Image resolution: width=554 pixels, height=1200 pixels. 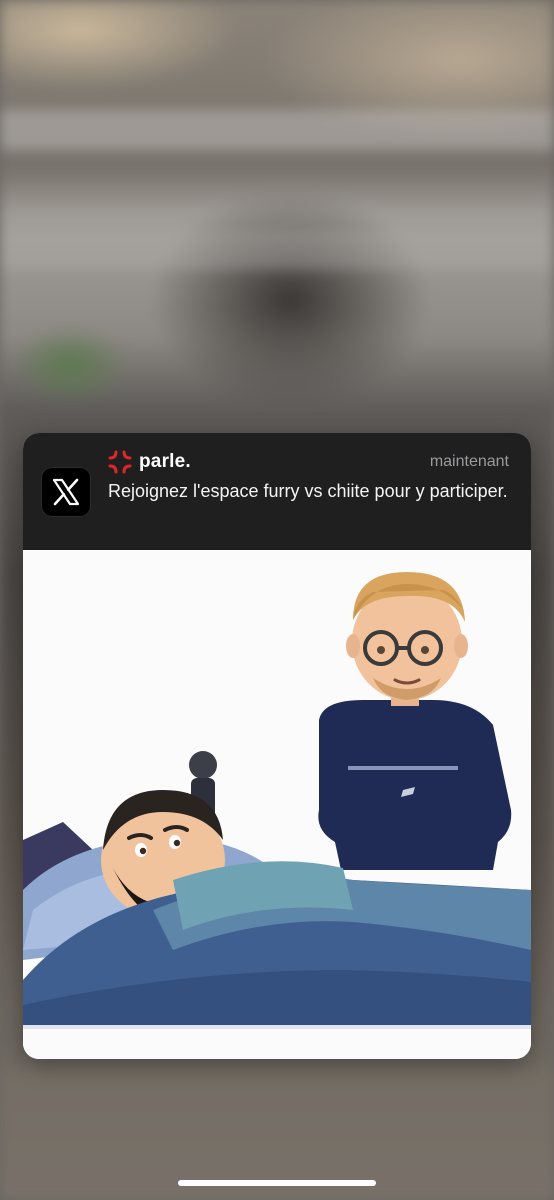 What do you see at coordinates (308, 462) in the screenshot?
I see `sender-row: parle. maintenant` at bounding box center [308, 462].